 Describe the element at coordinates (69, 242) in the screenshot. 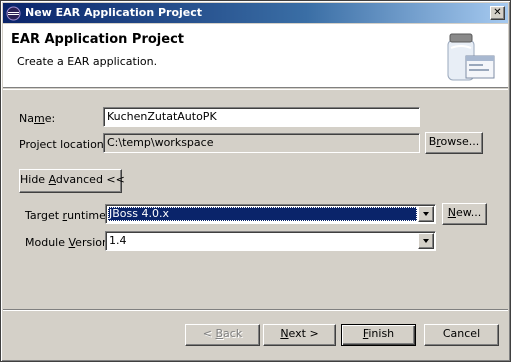

I see `module-version-label: Module Version:` at that location.